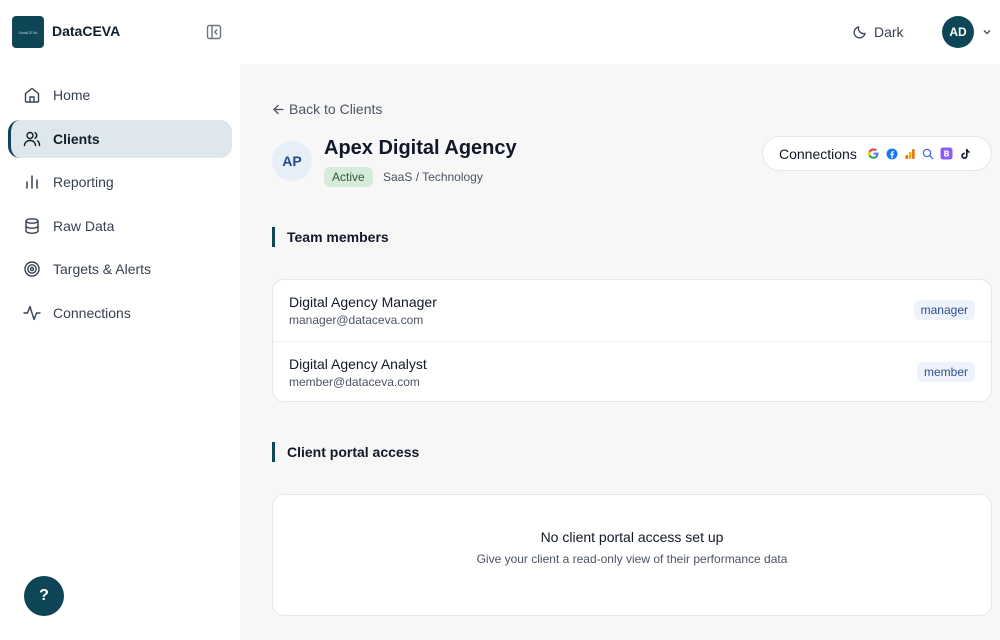  I want to click on client-industry: SaaS / Technology, so click(433, 177).